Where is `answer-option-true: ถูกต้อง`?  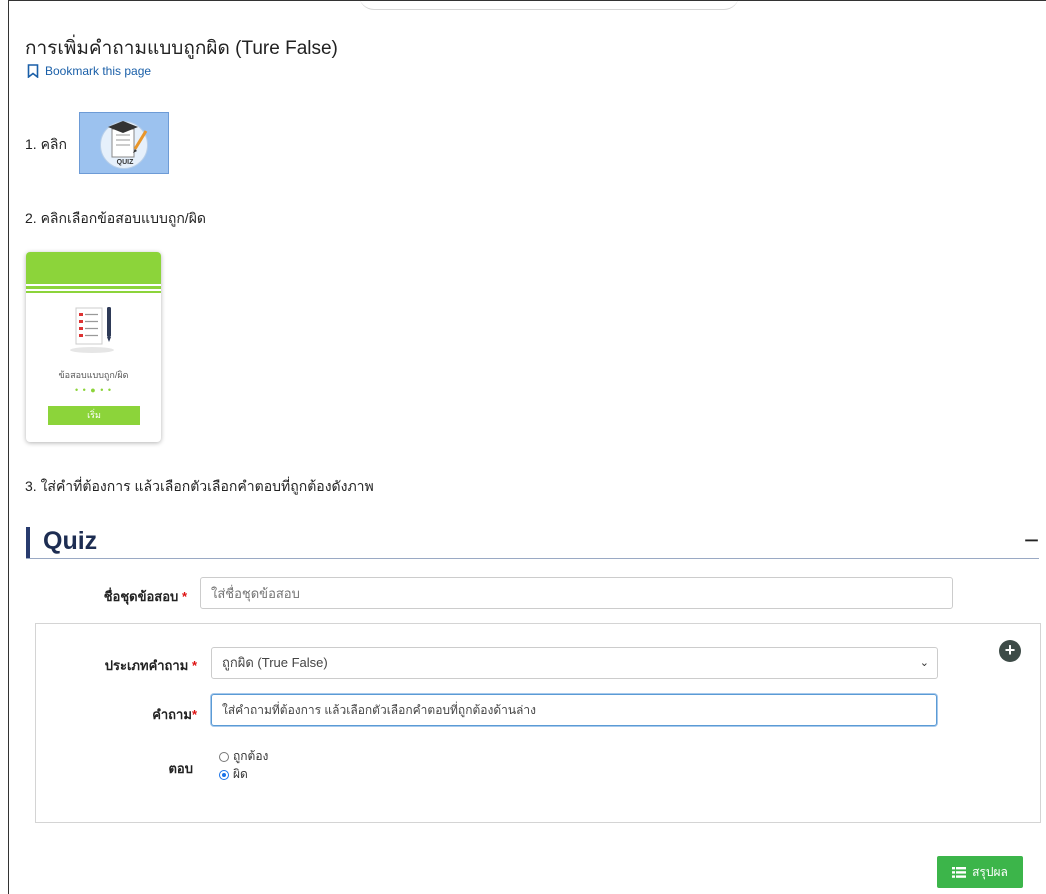
answer-option-true: ถูกต้อง is located at coordinates (243, 756).